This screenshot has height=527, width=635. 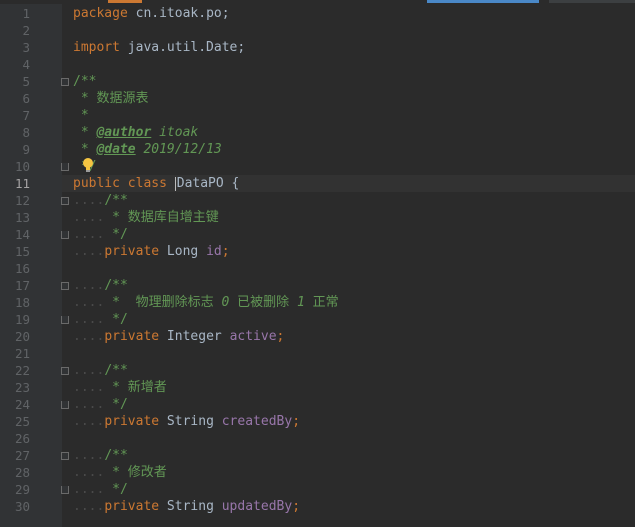 What do you see at coordinates (348, 217) in the screenshot?
I see `code-line: .... * 数据库自增主键` at bounding box center [348, 217].